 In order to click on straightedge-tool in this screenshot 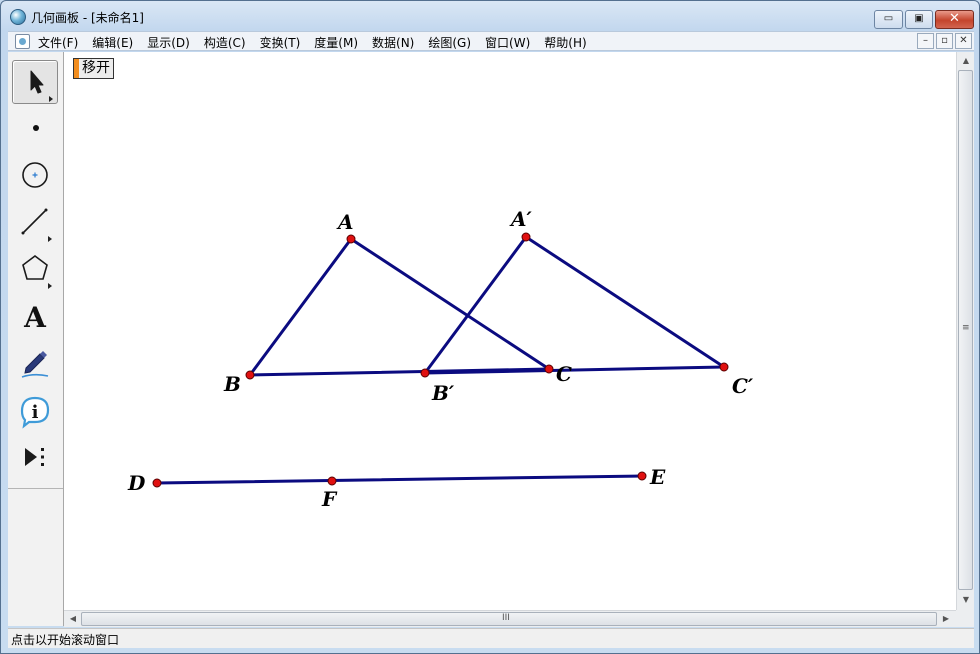, I will do `click(35, 223)`.